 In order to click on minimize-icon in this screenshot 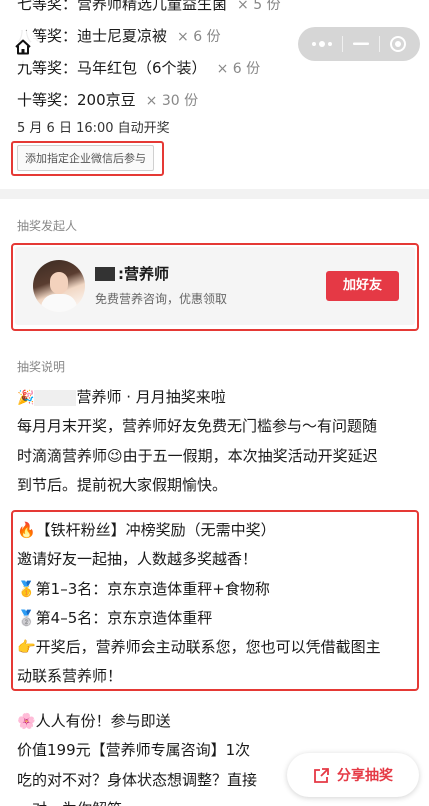, I will do `click(360, 44)`.